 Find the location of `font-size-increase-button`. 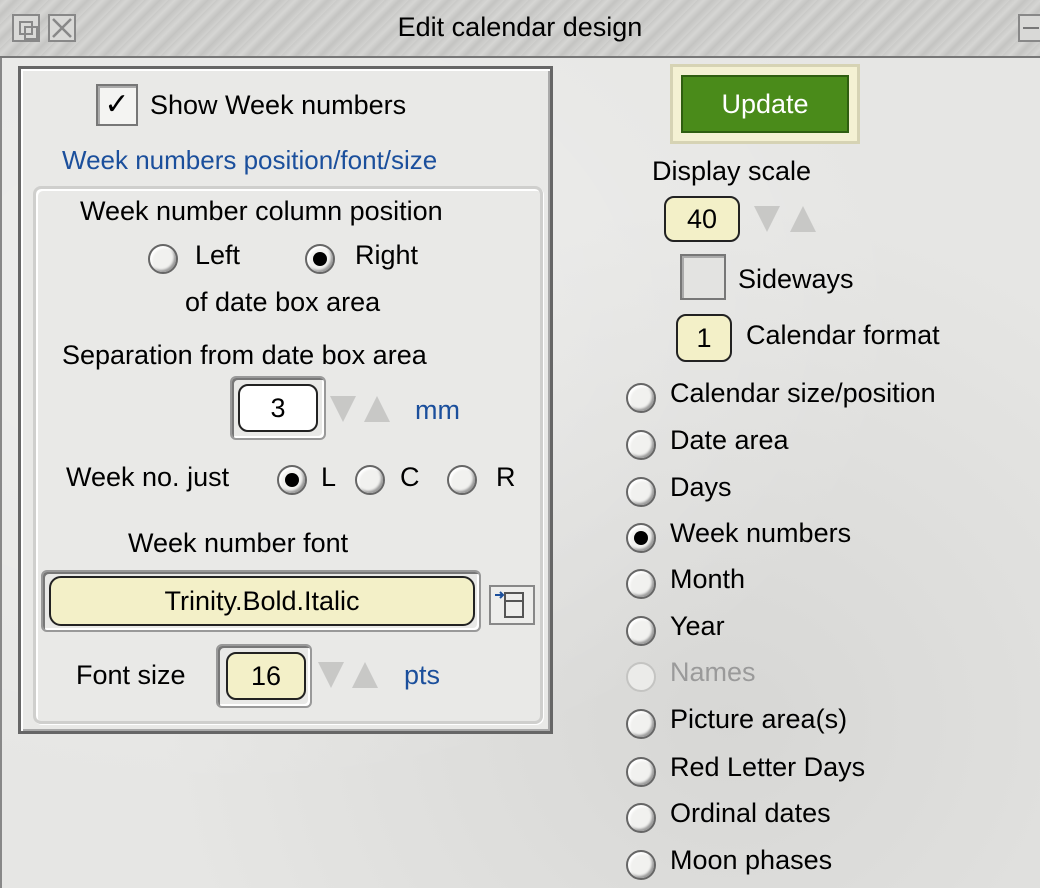

font-size-increase-button is located at coordinates (365, 677).